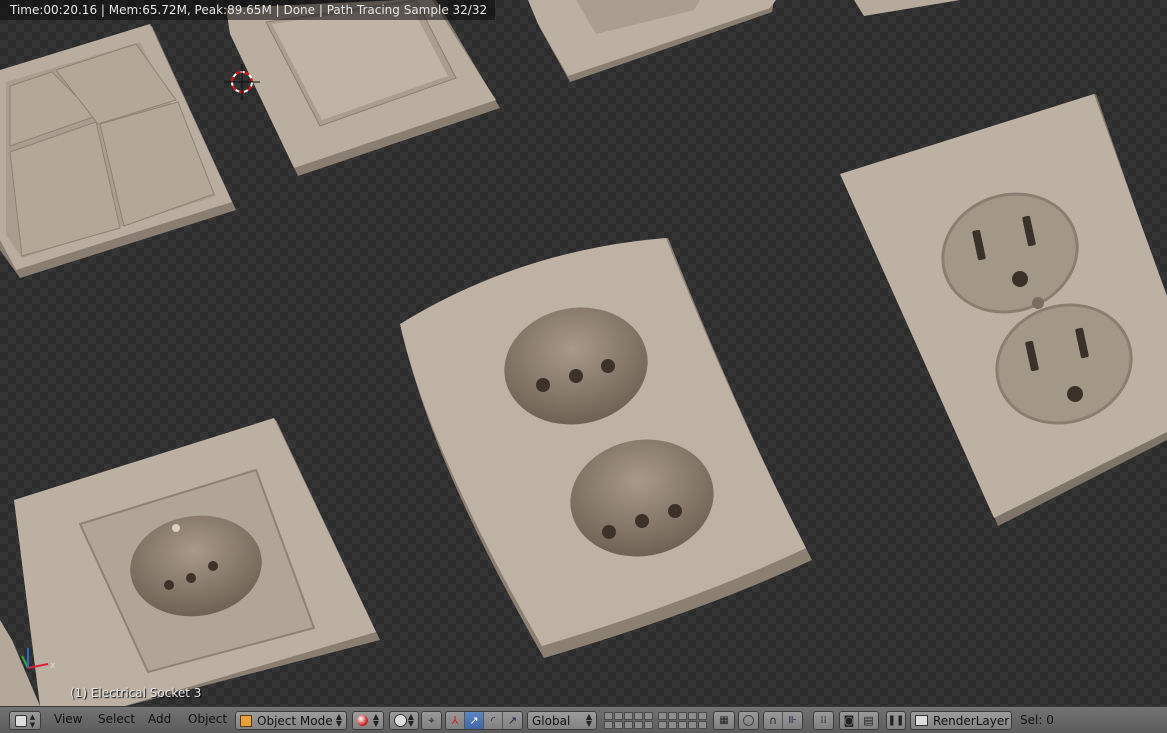 The image size is (1167, 733). I want to click on snap-target-button: ⁞⁞, so click(823, 720).